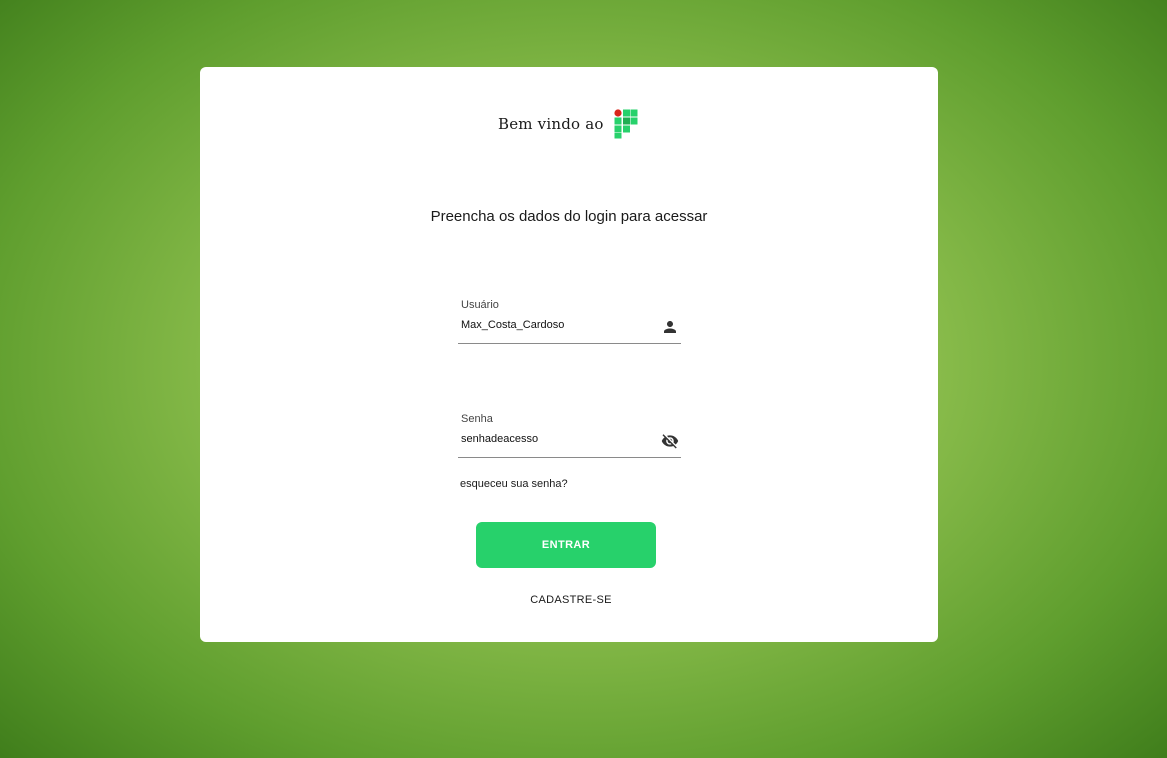 The height and width of the screenshot is (758, 1167). Describe the element at coordinates (566, 545) in the screenshot. I see `enter-button: ENTRAR` at that location.